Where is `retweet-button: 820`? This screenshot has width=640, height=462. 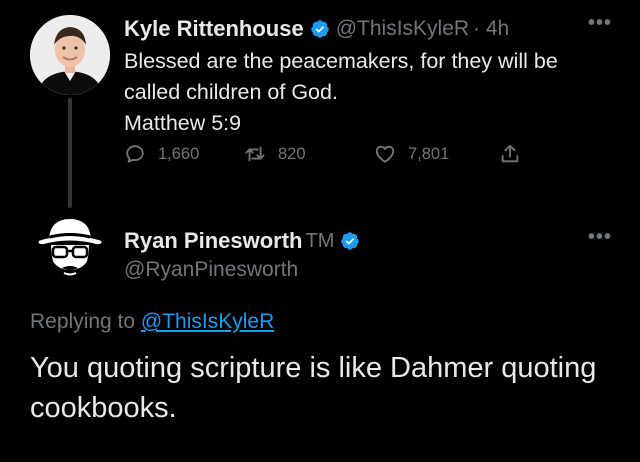
retweet-button: 820 is located at coordinates (275, 154).